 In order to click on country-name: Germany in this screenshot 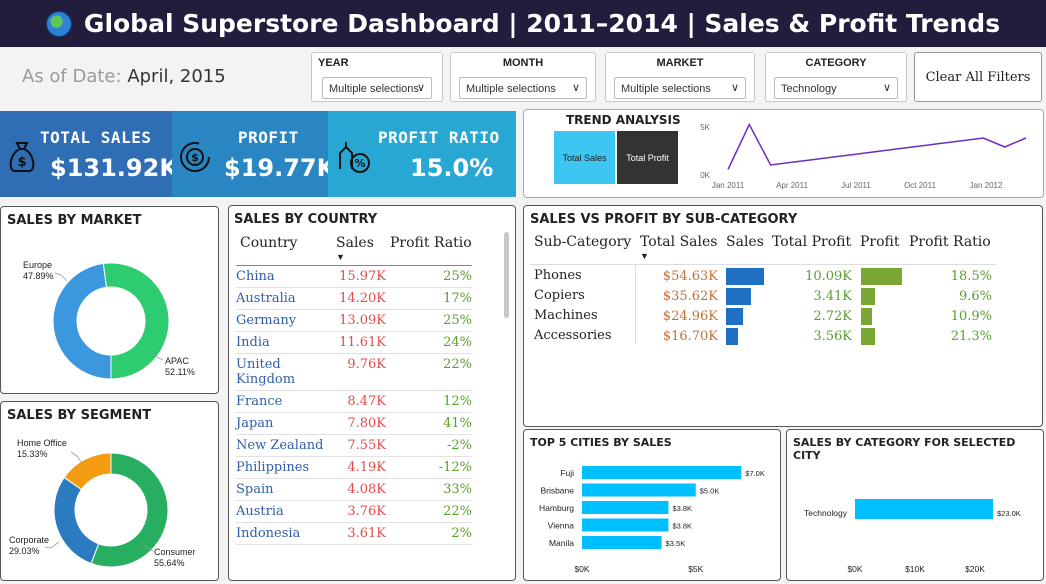, I will do `click(284, 320)`.